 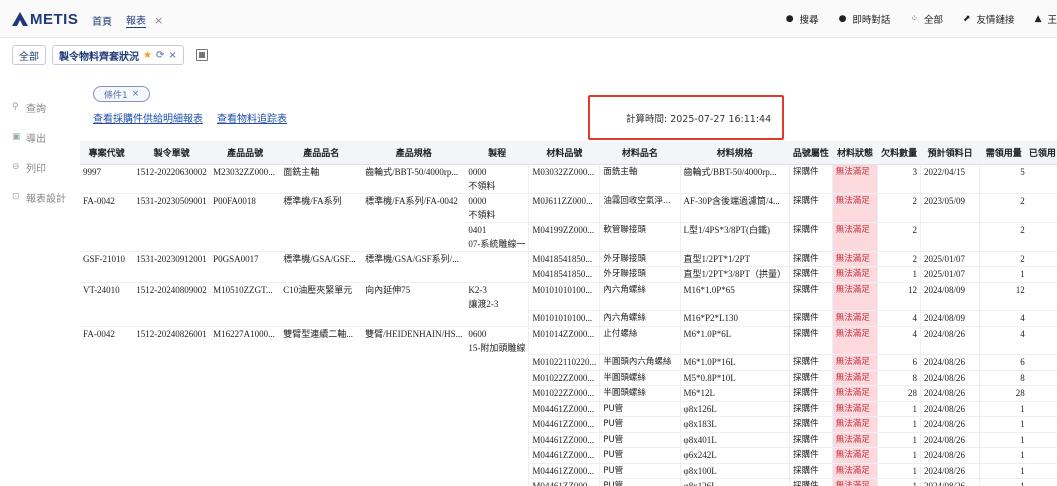 What do you see at coordinates (640, 340) in the screenshot?
I see `cell-name: 止付螺絲` at bounding box center [640, 340].